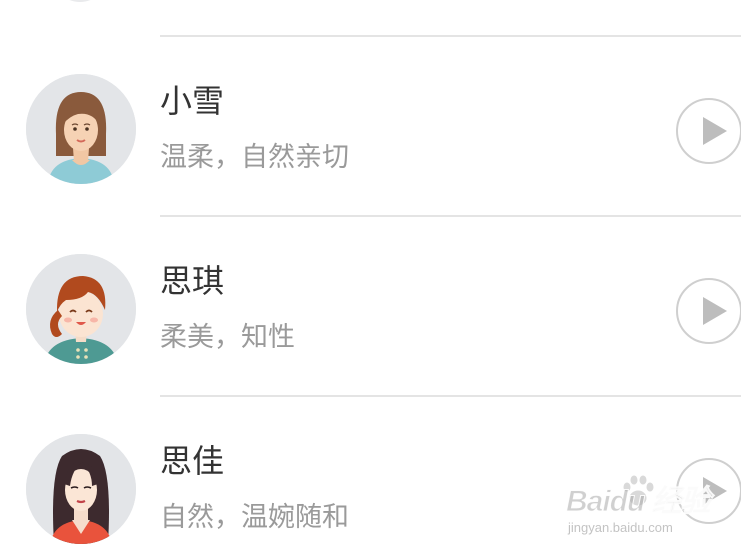  Describe the element at coordinates (81, 489) in the screenshot. I see `woman-long-dark-hair-avatar-icon` at that location.